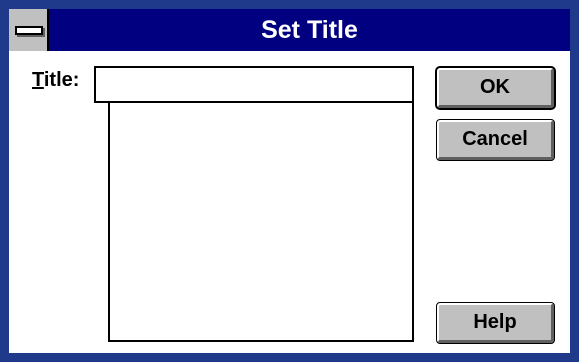  What do you see at coordinates (495, 88) in the screenshot?
I see `ok-button: OK` at bounding box center [495, 88].